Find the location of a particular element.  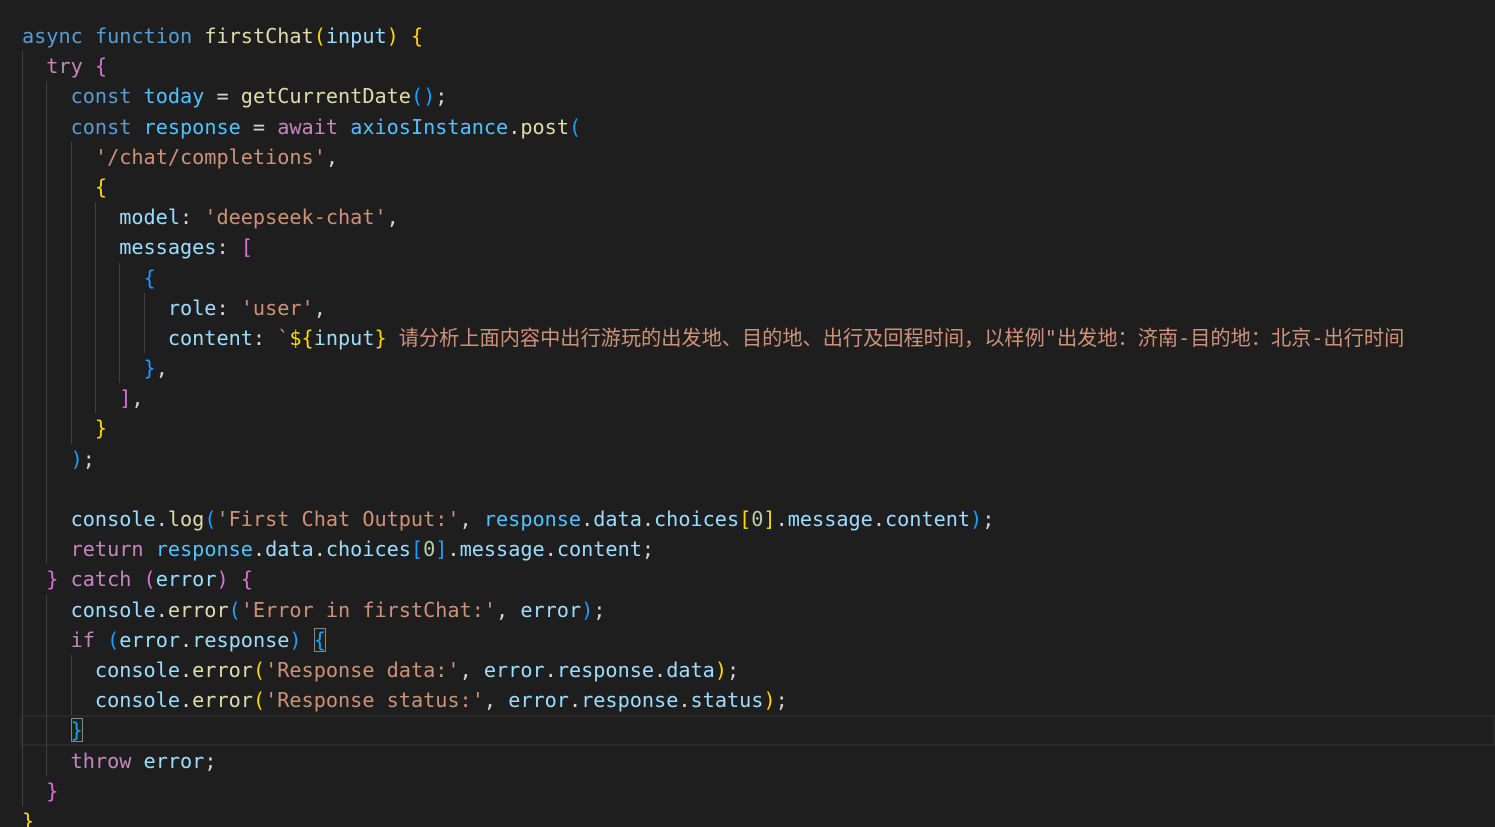

code-token: const is located at coordinates (101, 126).